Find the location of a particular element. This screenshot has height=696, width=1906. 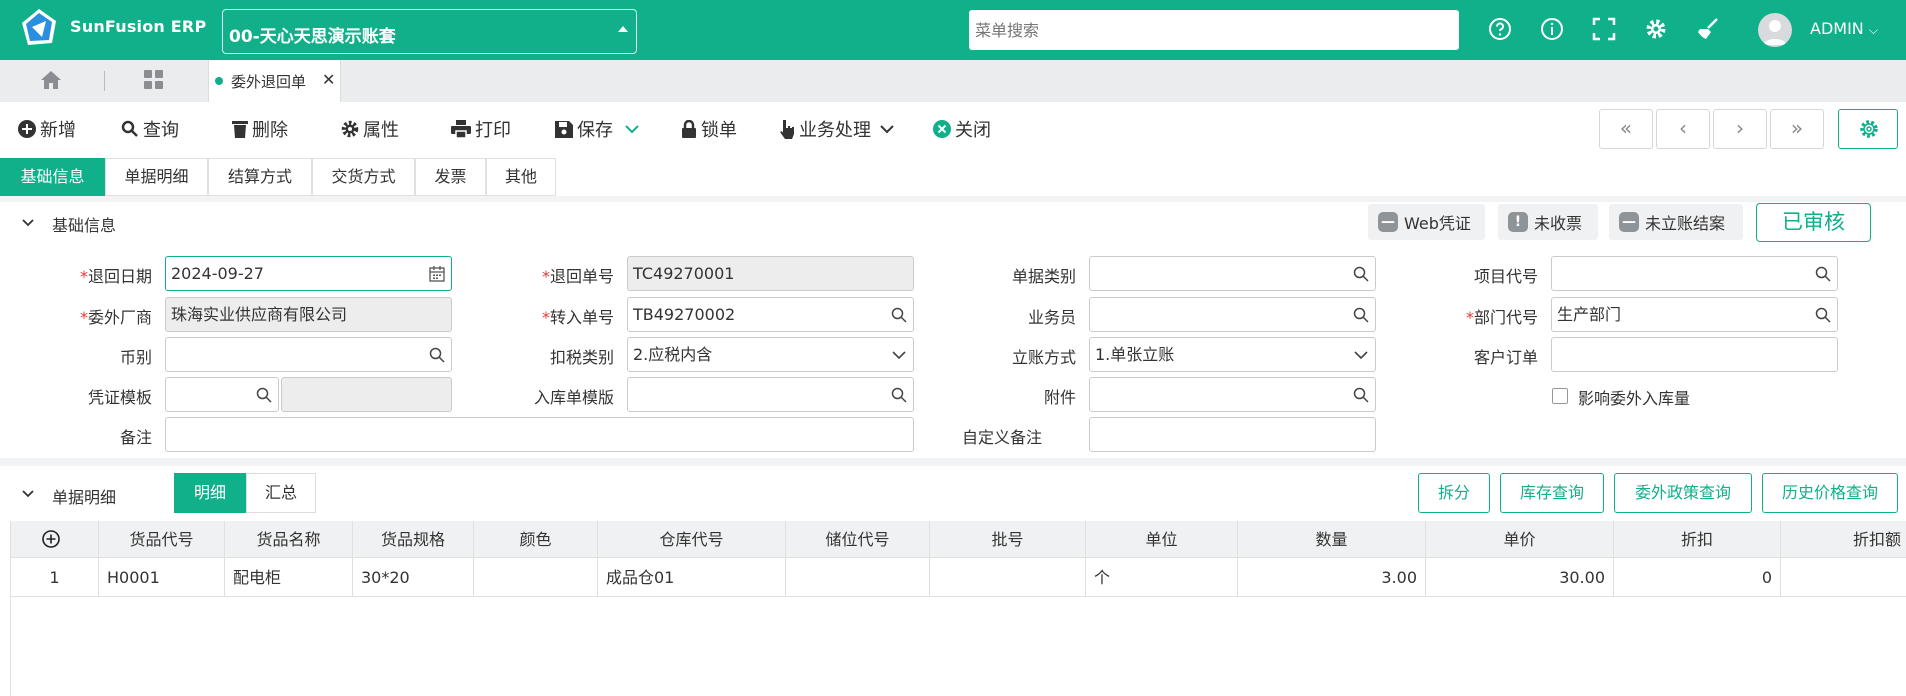

col-discount-amt: 折扣额 is located at coordinates (1843, 539).